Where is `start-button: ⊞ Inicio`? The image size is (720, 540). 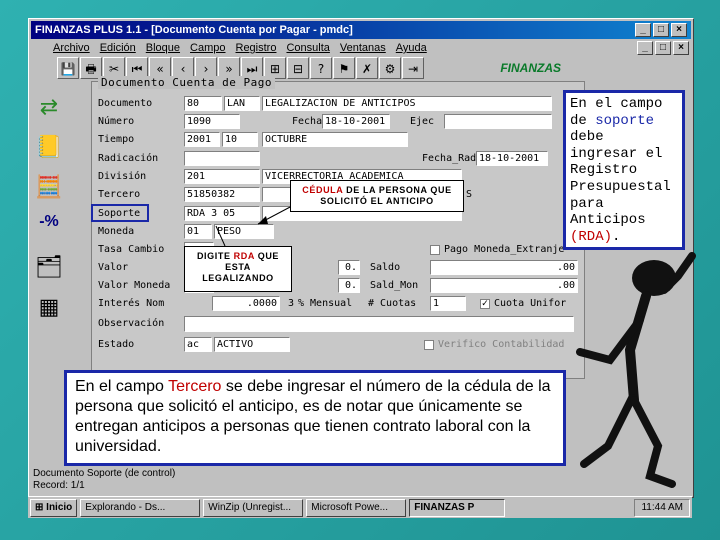
start-button: ⊞ Inicio is located at coordinates (54, 508).